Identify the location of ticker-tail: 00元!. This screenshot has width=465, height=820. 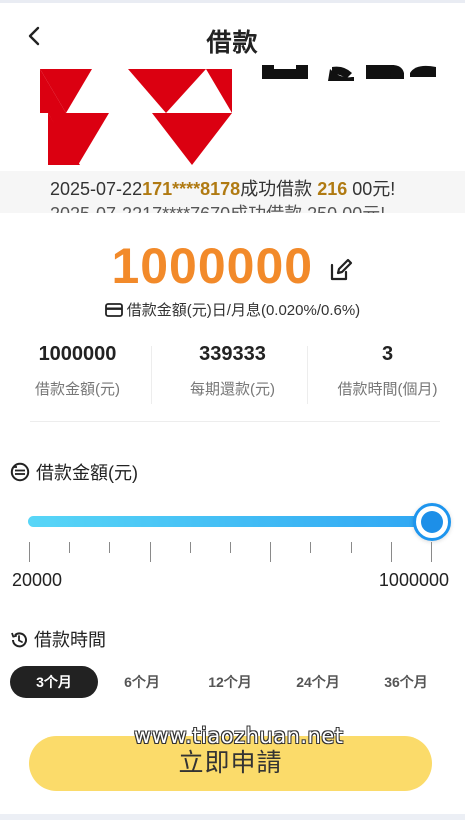
(374, 189).